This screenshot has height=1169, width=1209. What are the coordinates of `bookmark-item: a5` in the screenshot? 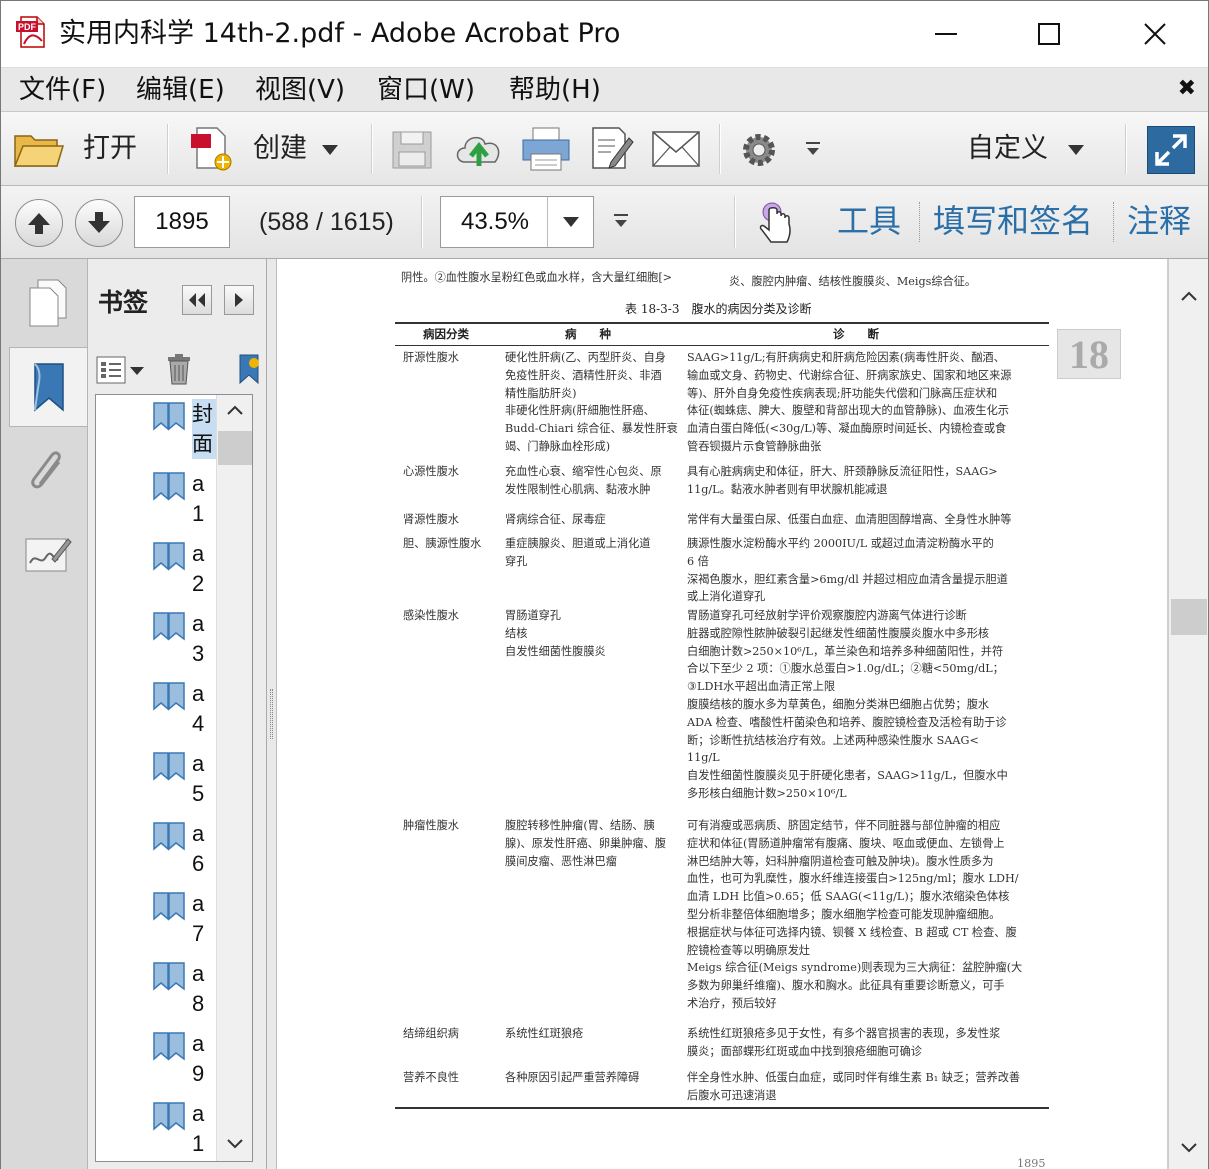 It's located at (156, 780).